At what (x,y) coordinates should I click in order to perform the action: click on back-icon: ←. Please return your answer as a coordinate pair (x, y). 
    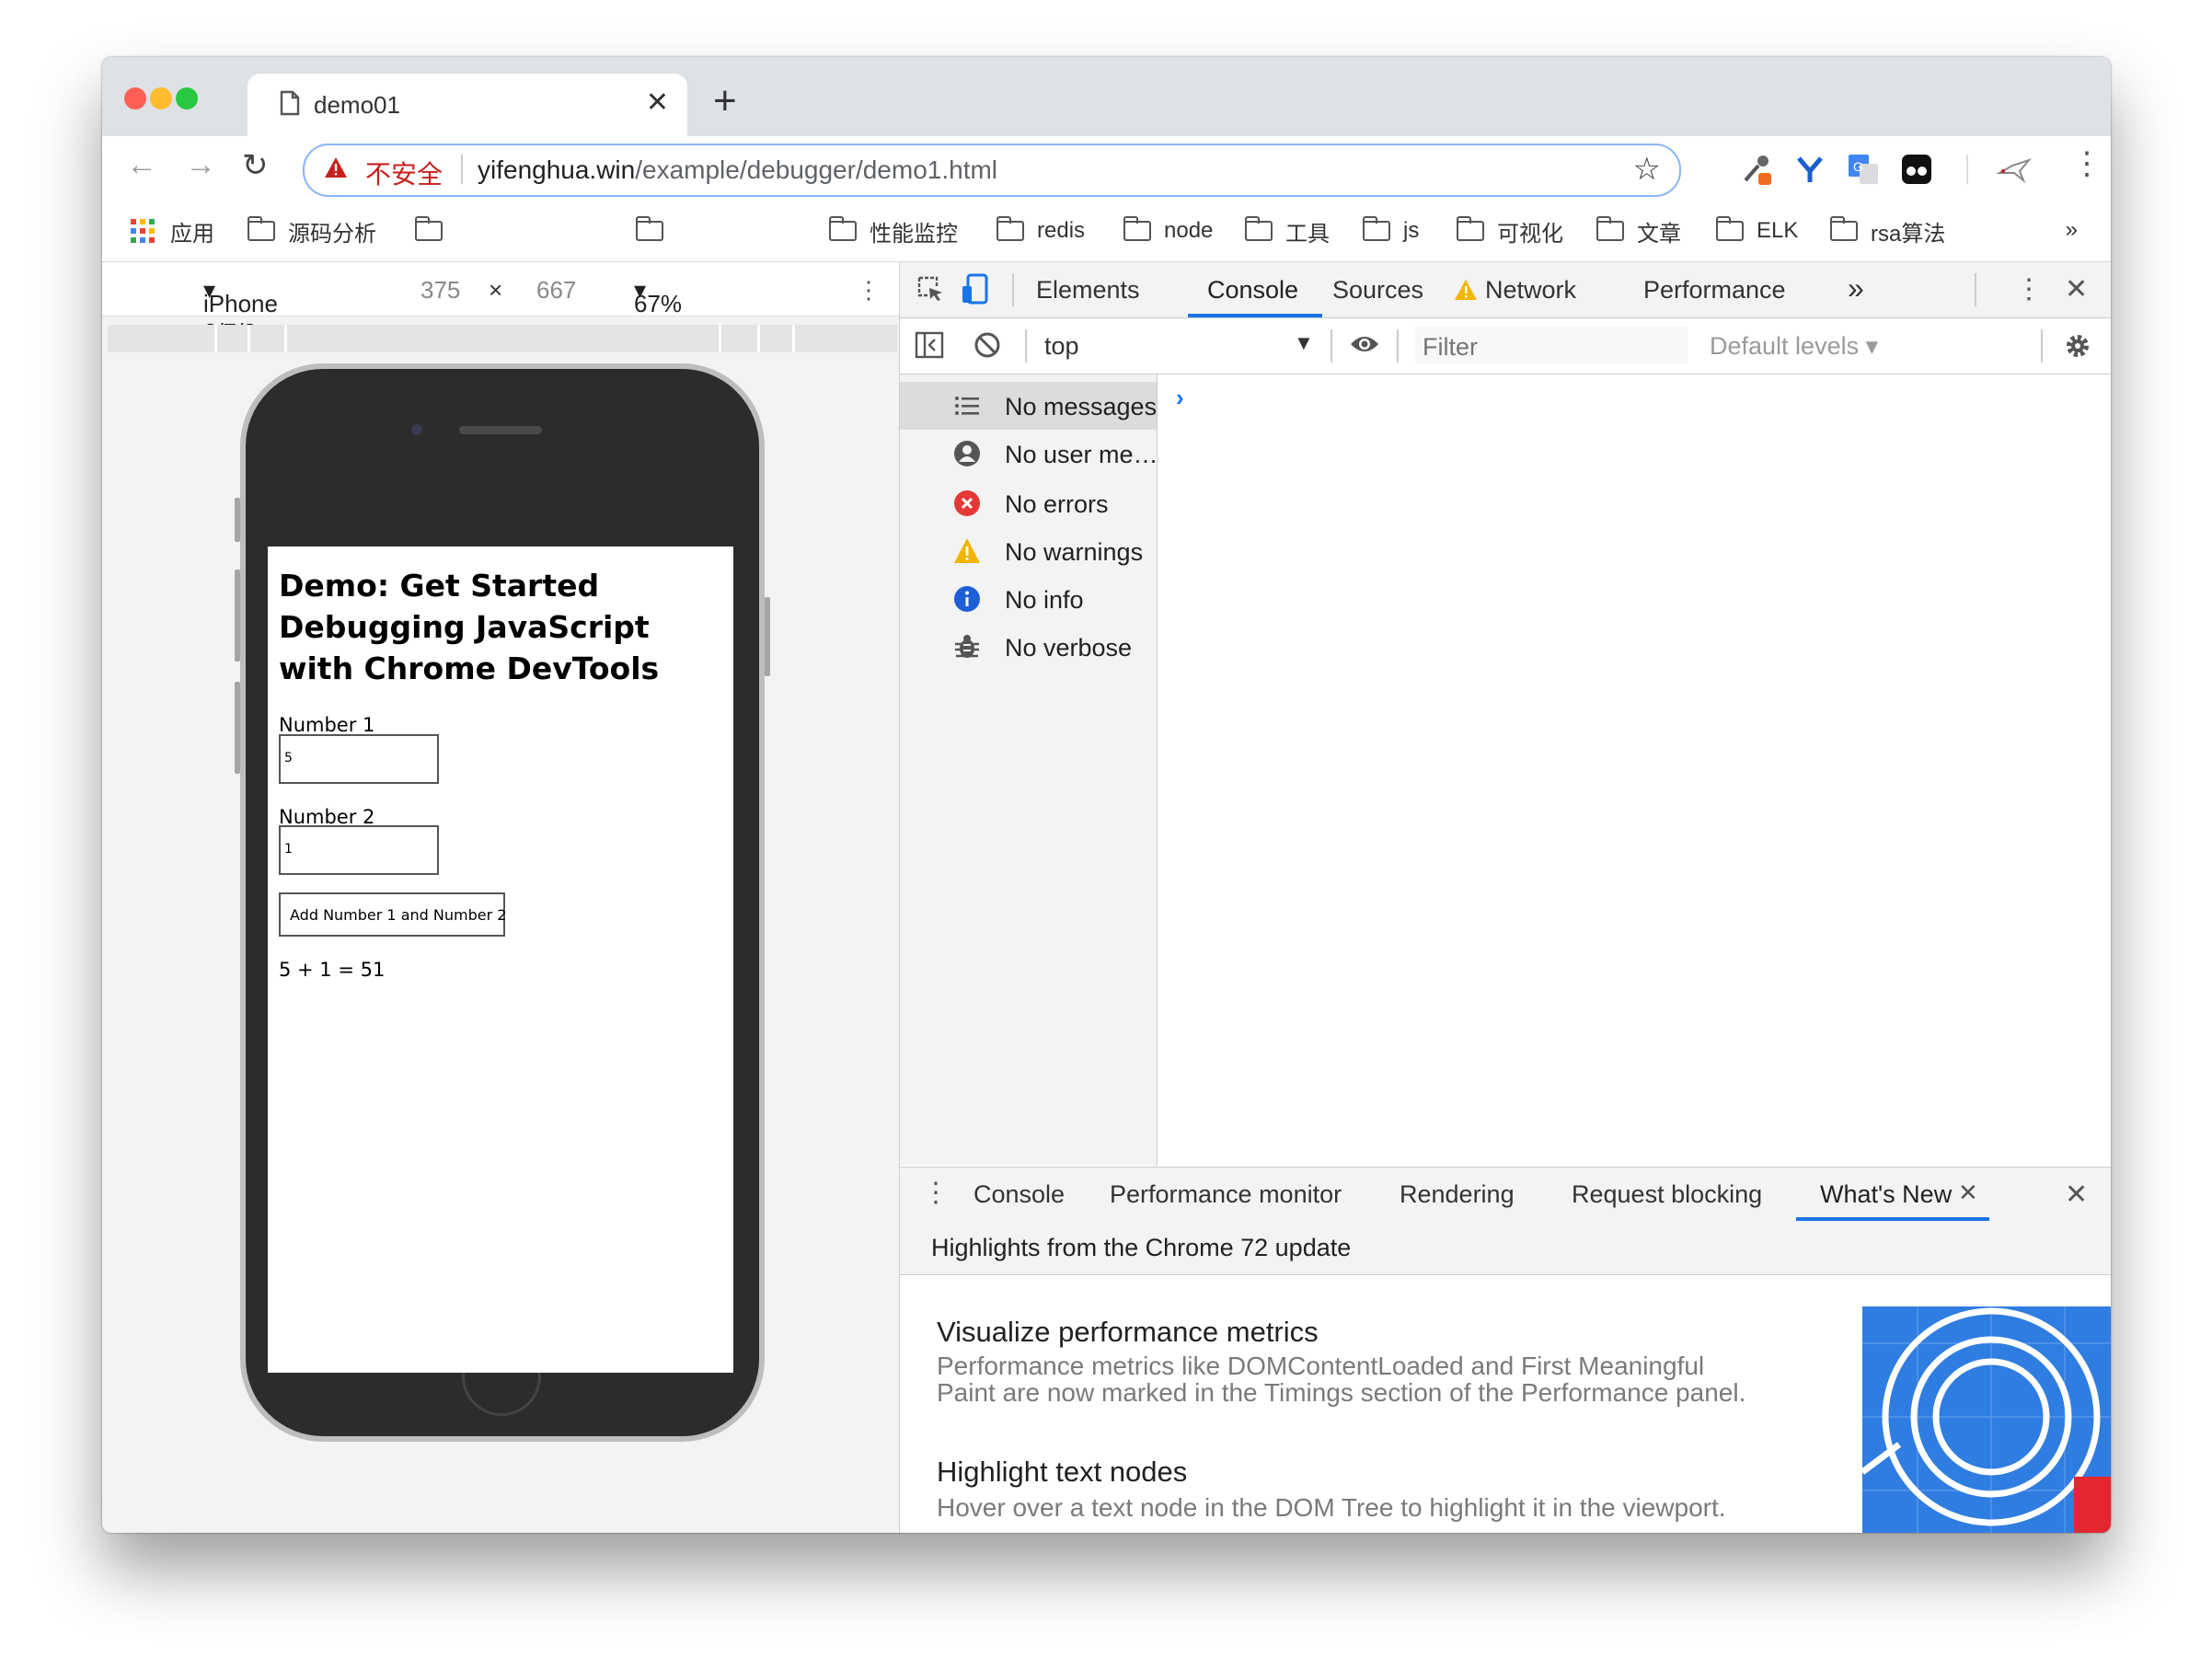
    Looking at the image, I should click on (141, 165).